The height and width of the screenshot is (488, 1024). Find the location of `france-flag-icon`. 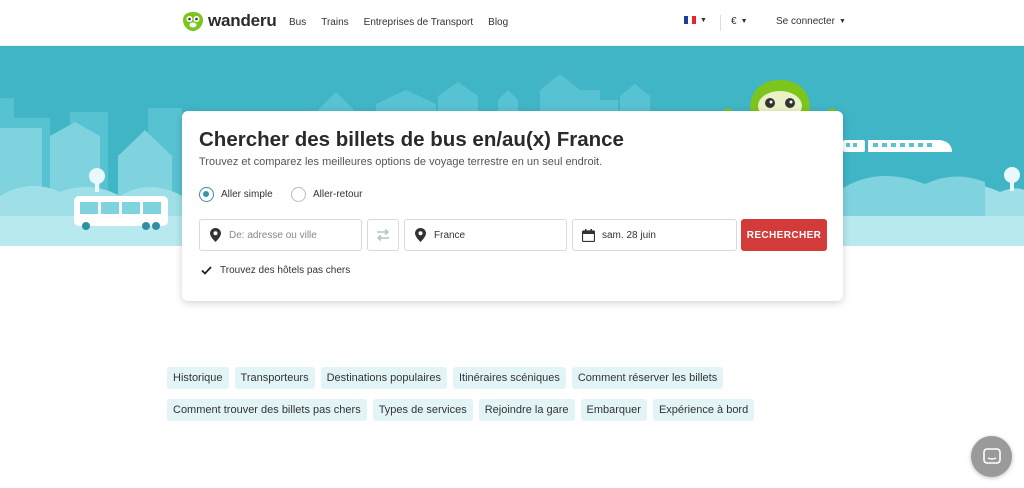

france-flag-icon is located at coordinates (690, 20).